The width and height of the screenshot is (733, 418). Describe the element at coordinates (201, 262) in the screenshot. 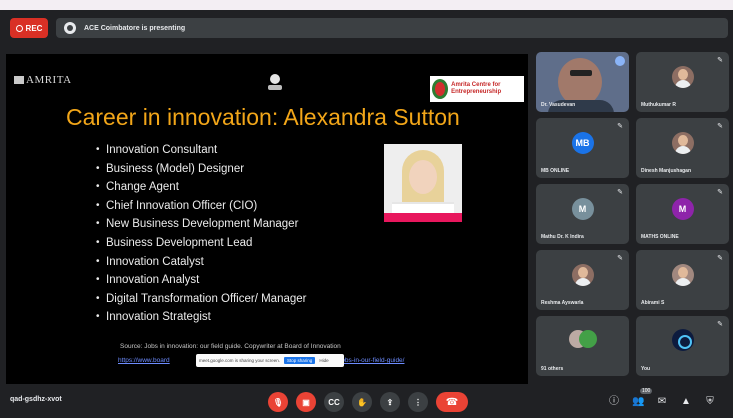

I see `list-item: Innovation Catalyst` at that location.